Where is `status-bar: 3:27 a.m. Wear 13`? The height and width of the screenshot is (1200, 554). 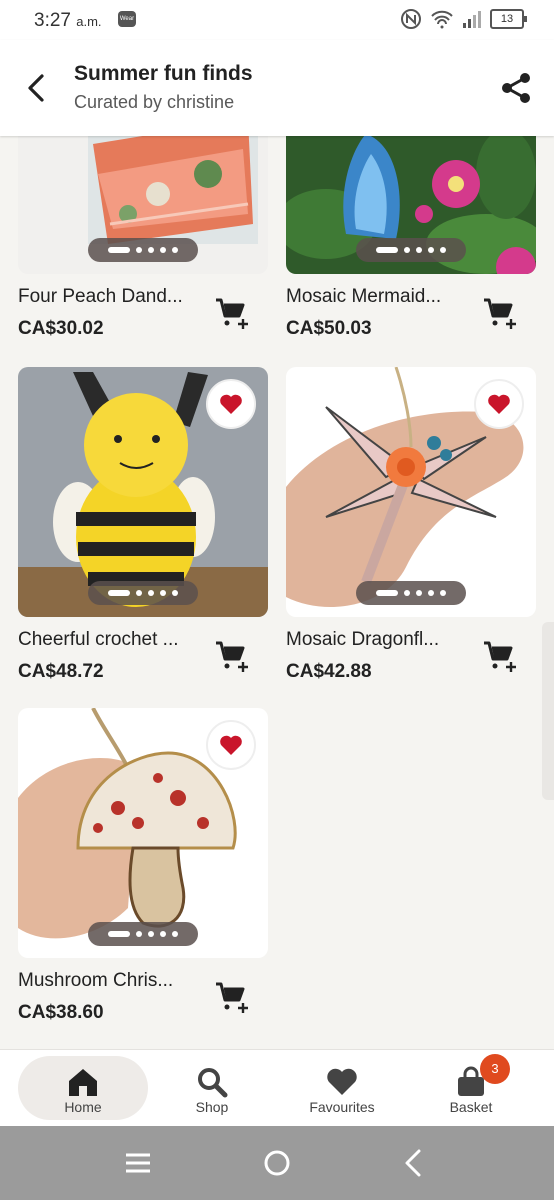
status-bar: 3:27 a.m. Wear 13 is located at coordinates (277, 20).